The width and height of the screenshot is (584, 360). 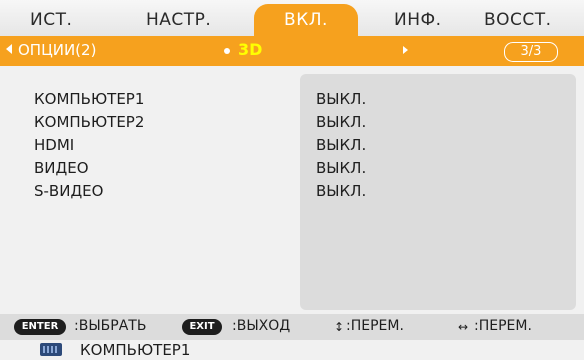 I want to click on setting-values: ВЫКЛ. ВЫКЛ. ВЫКЛ. ВЫКЛ. ВЫКЛ., so click(x=341, y=145).